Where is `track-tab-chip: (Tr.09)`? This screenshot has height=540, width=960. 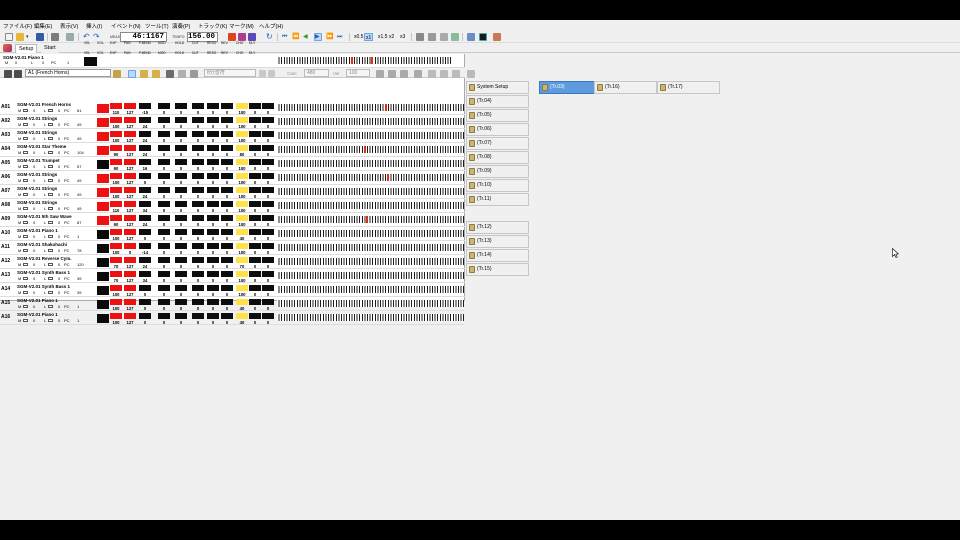
track-tab-chip: (Tr.09) is located at coordinates (497, 171).